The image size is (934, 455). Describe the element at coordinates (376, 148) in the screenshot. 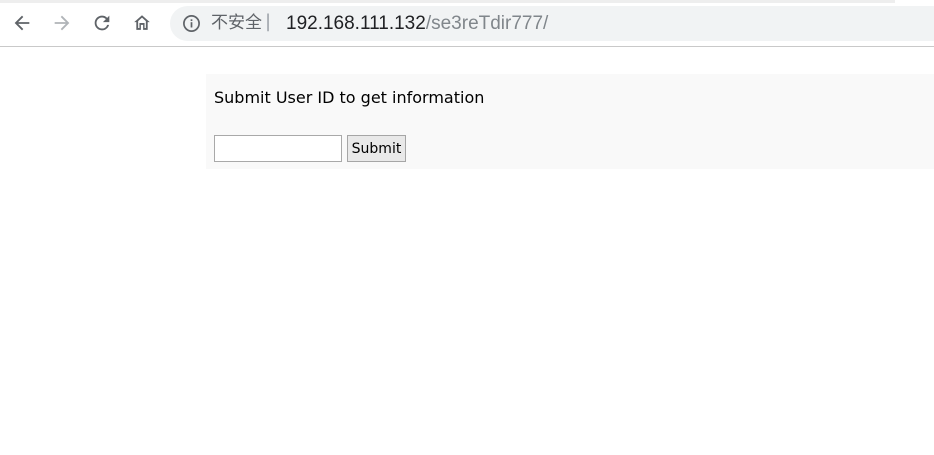

I see `submit-button: Submit` at that location.